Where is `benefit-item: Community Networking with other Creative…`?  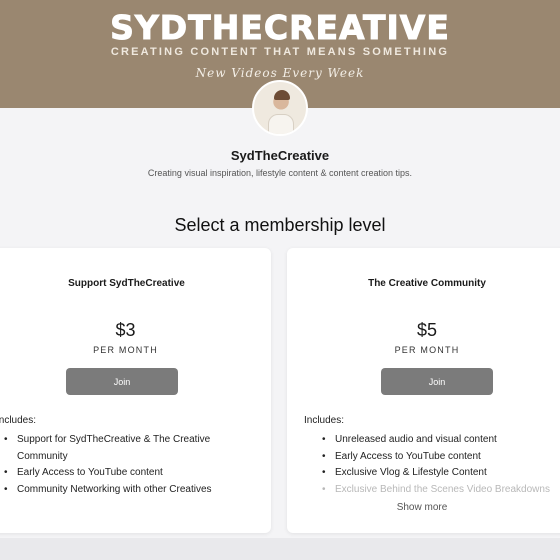 benefit-item: Community Networking with other Creative… is located at coordinates (119, 490).